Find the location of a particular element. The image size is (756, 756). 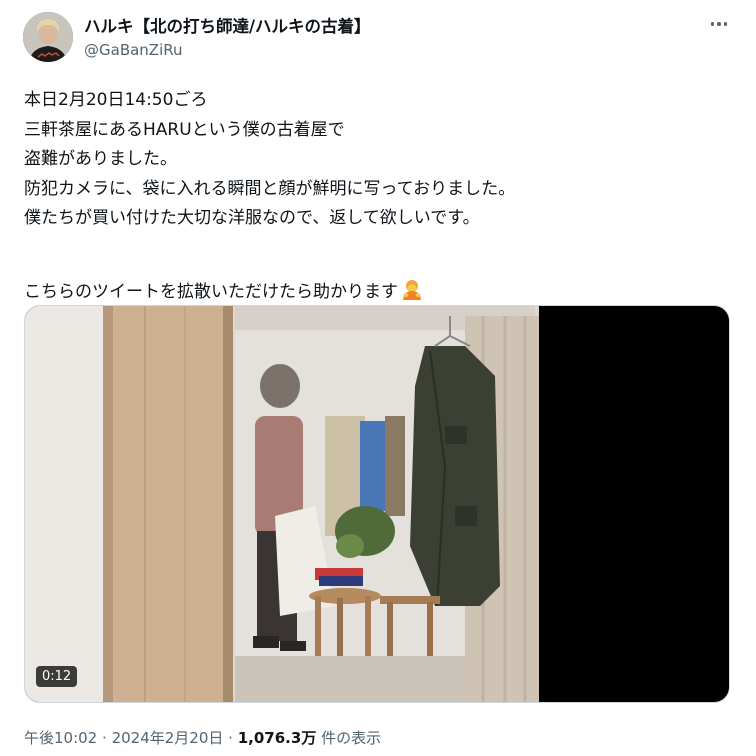

tweet-time: 午後10:02 is located at coordinates (60, 738).